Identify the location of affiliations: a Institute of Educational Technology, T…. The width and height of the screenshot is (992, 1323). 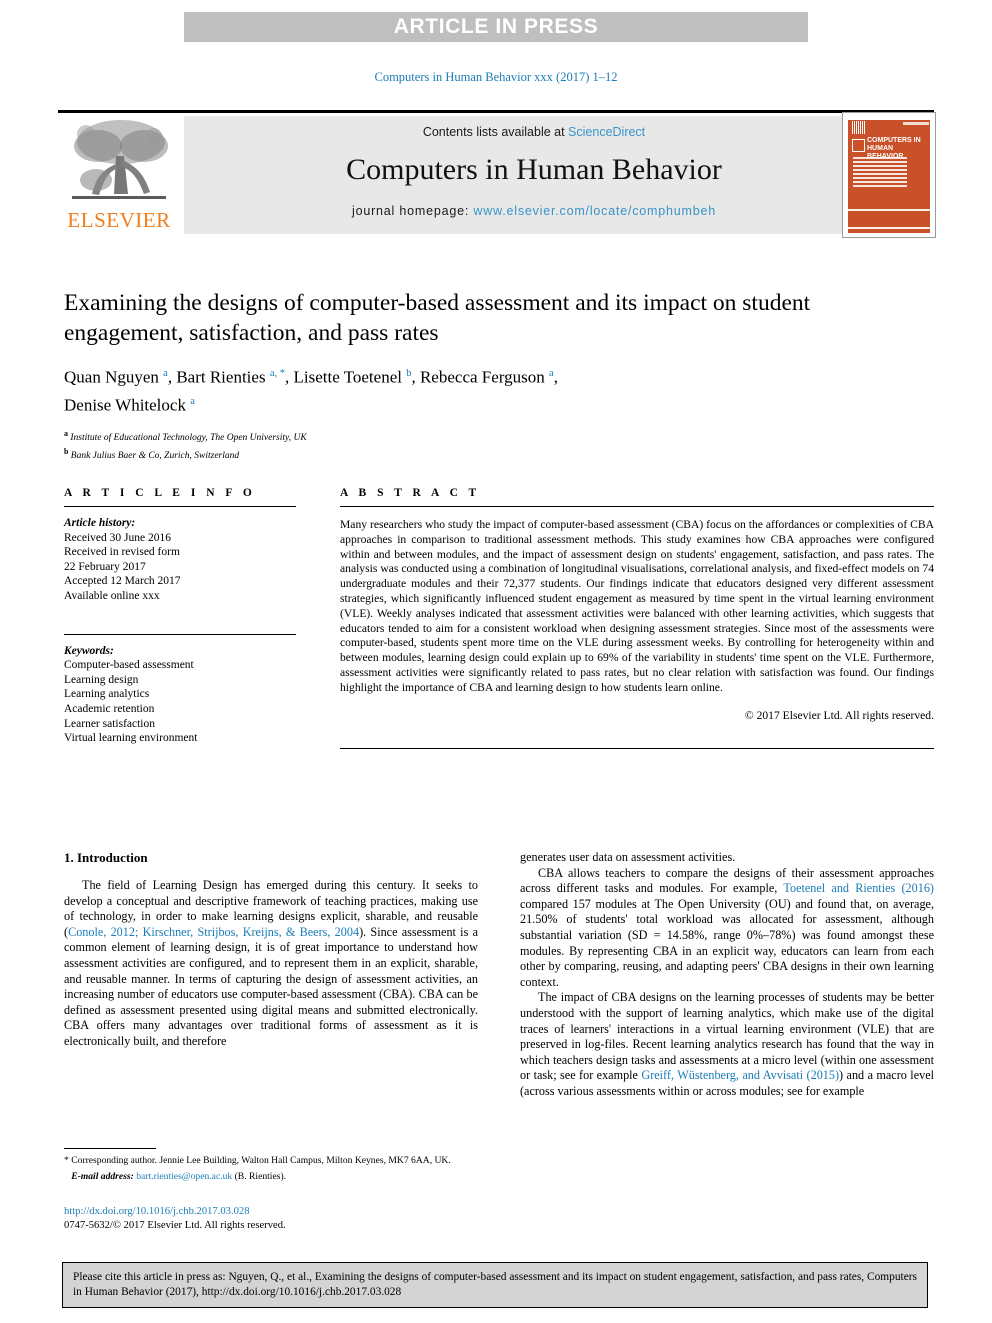
(499, 445).